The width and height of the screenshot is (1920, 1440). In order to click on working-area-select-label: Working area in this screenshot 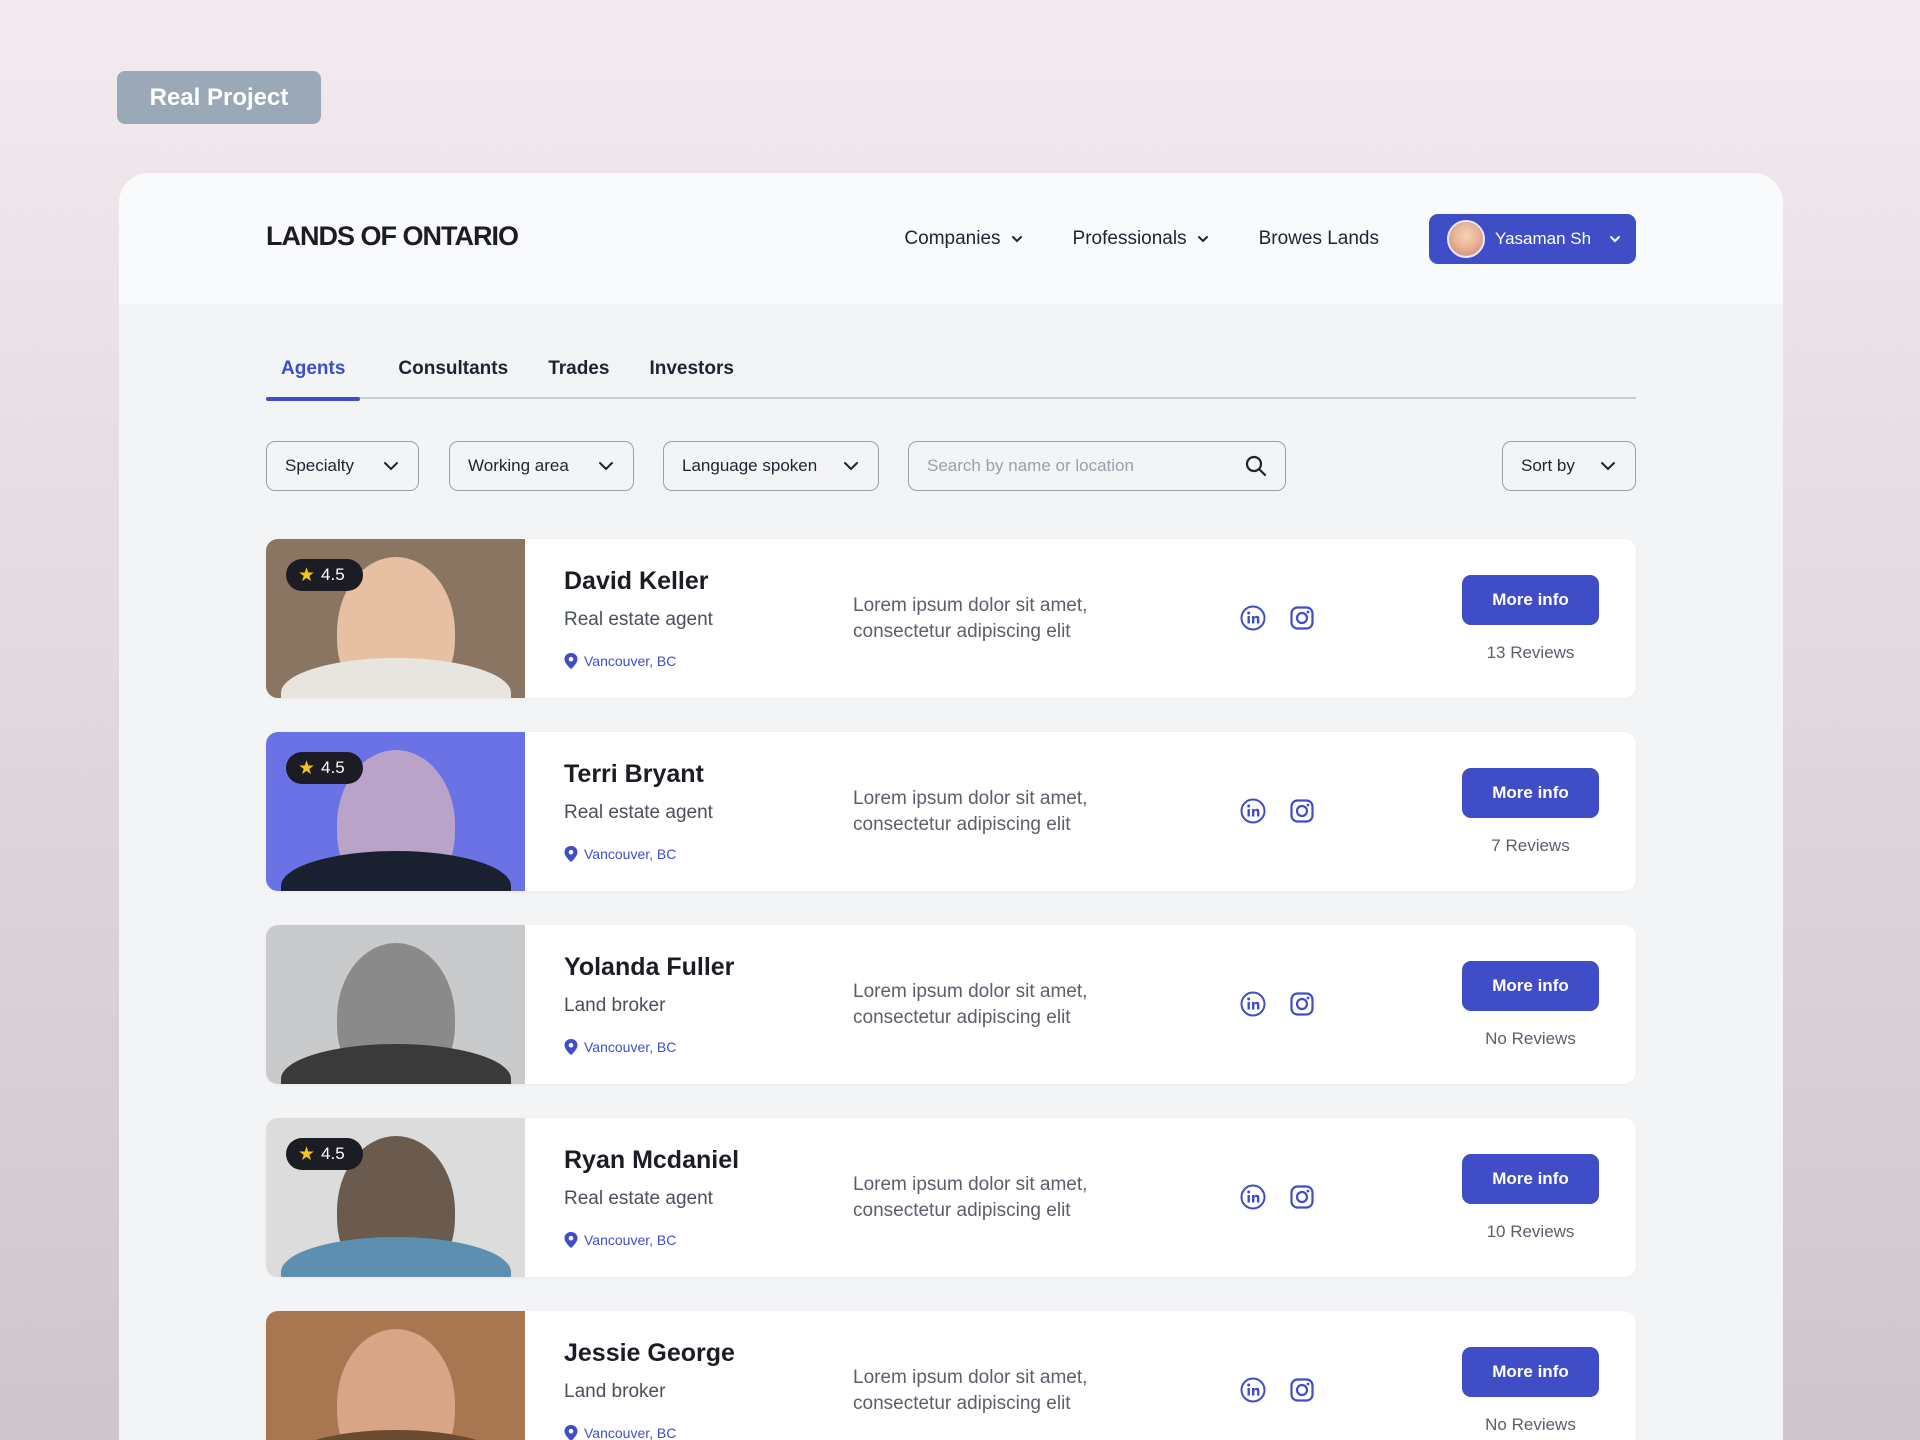, I will do `click(518, 465)`.